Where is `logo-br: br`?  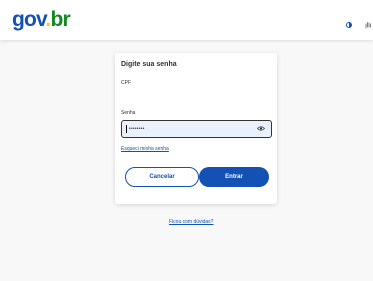
logo-br: br is located at coordinates (60, 19).